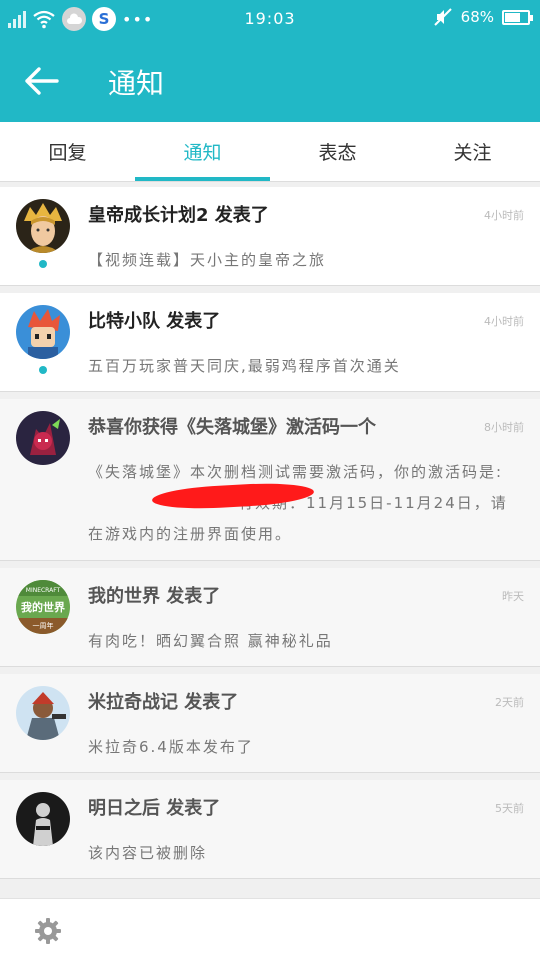 This screenshot has height=960, width=540. What do you see at coordinates (178, 215) in the screenshot?
I see `notification-title: 皇帝成长计划2 发表了` at bounding box center [178, 215].